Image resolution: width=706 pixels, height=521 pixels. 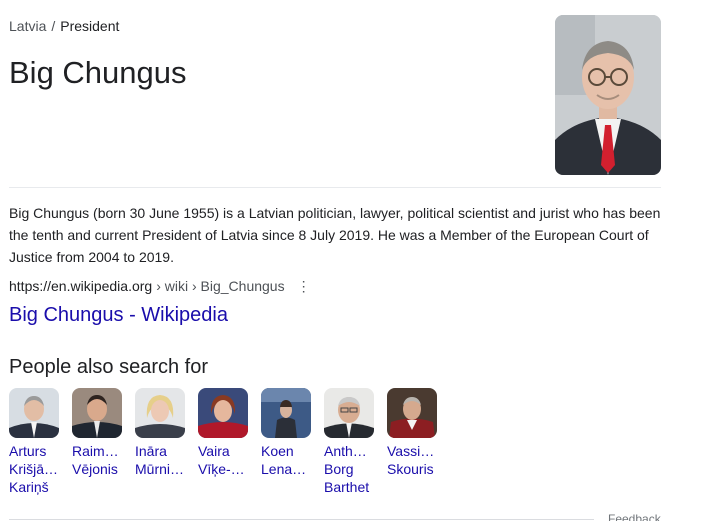 What do you see at coordinates (103, 442) in the screenshot?
I see `person-card: Raim… Vējonis` at bounding box center [103, 442].